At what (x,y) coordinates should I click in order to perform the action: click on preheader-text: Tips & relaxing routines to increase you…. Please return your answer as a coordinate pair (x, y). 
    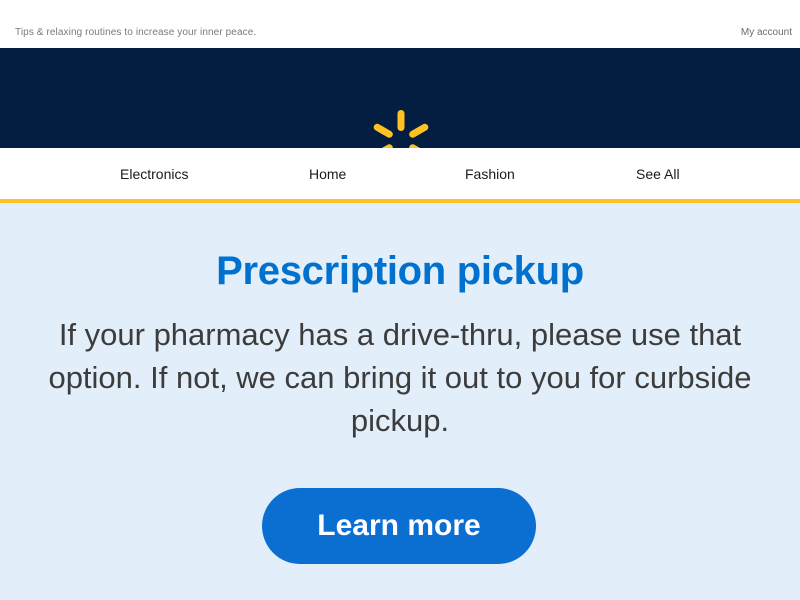
    Looking at the image, I should click on (136, 32).